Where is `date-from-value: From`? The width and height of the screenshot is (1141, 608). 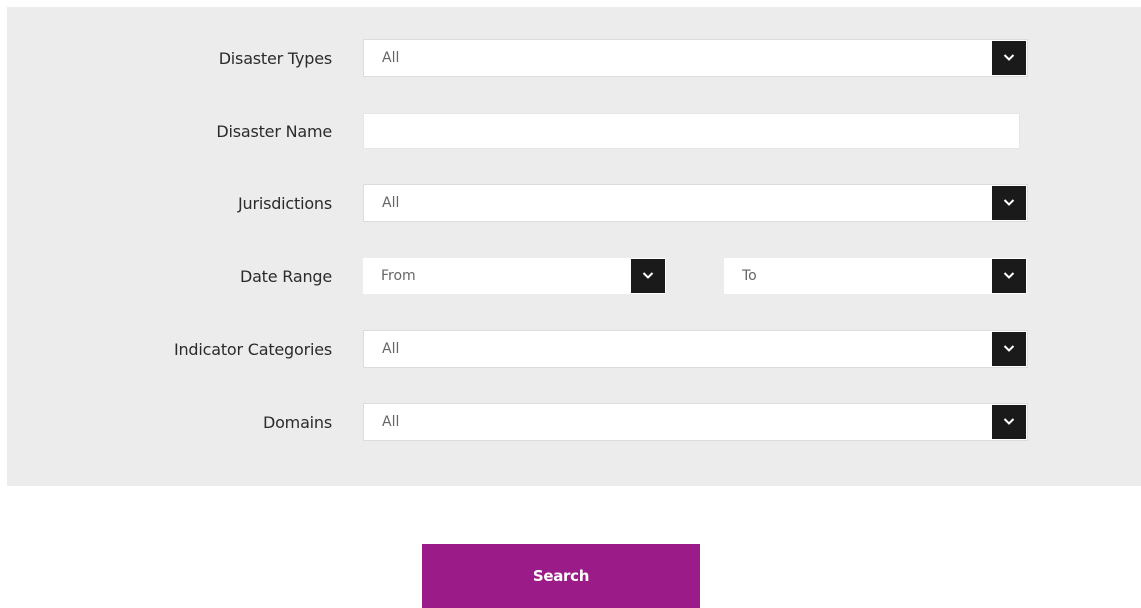 date-from-value: From is located at coordinates (398, 276).